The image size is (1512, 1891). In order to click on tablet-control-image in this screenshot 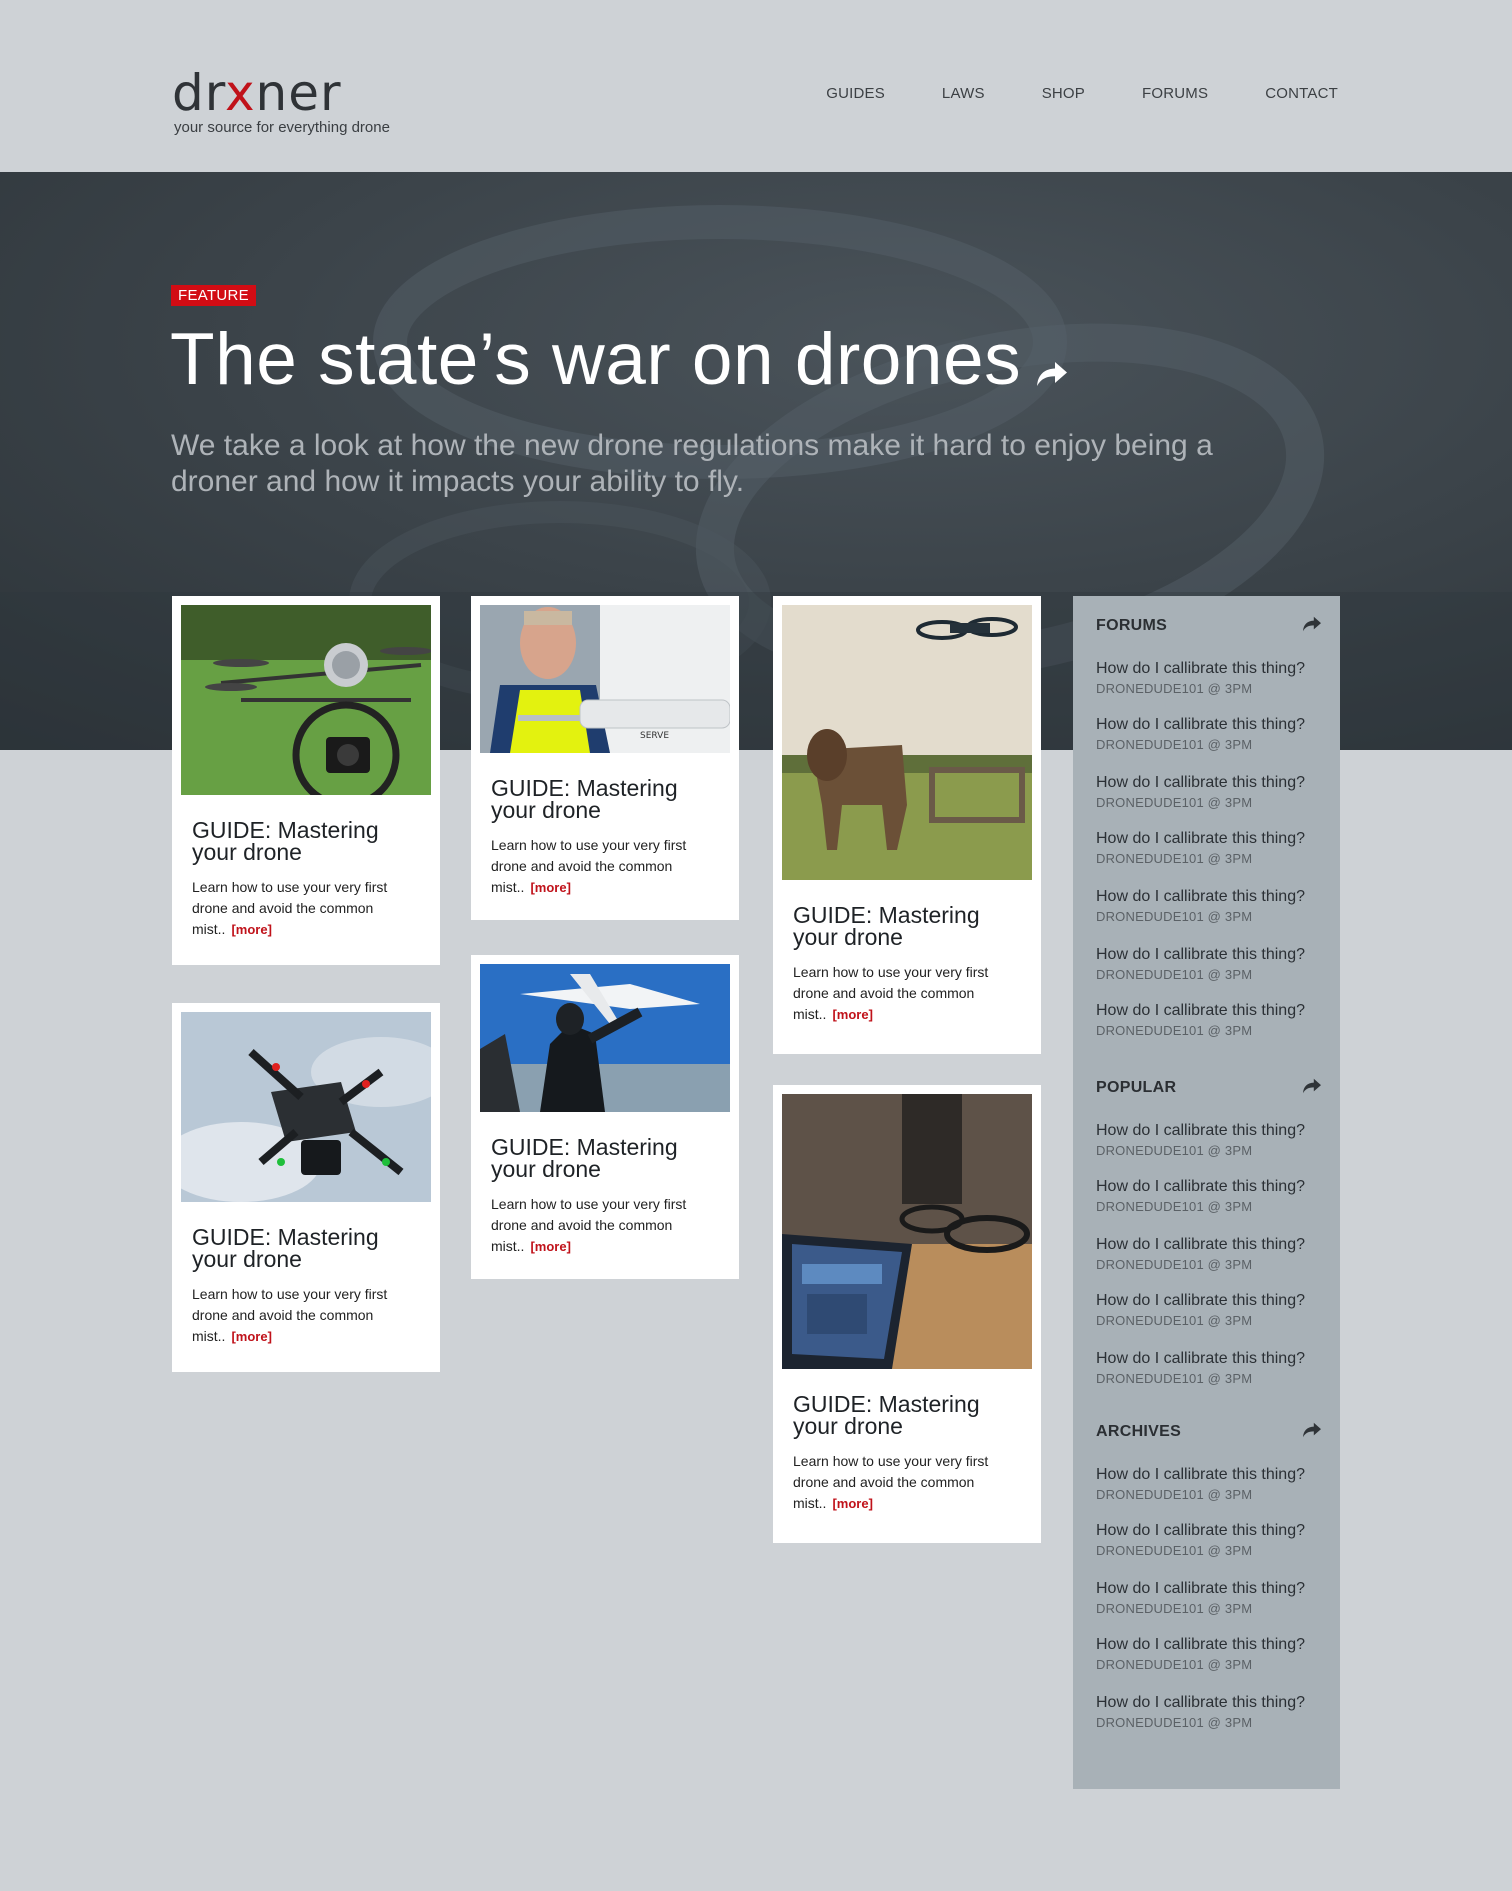, I will do `click(907, 1231)`.